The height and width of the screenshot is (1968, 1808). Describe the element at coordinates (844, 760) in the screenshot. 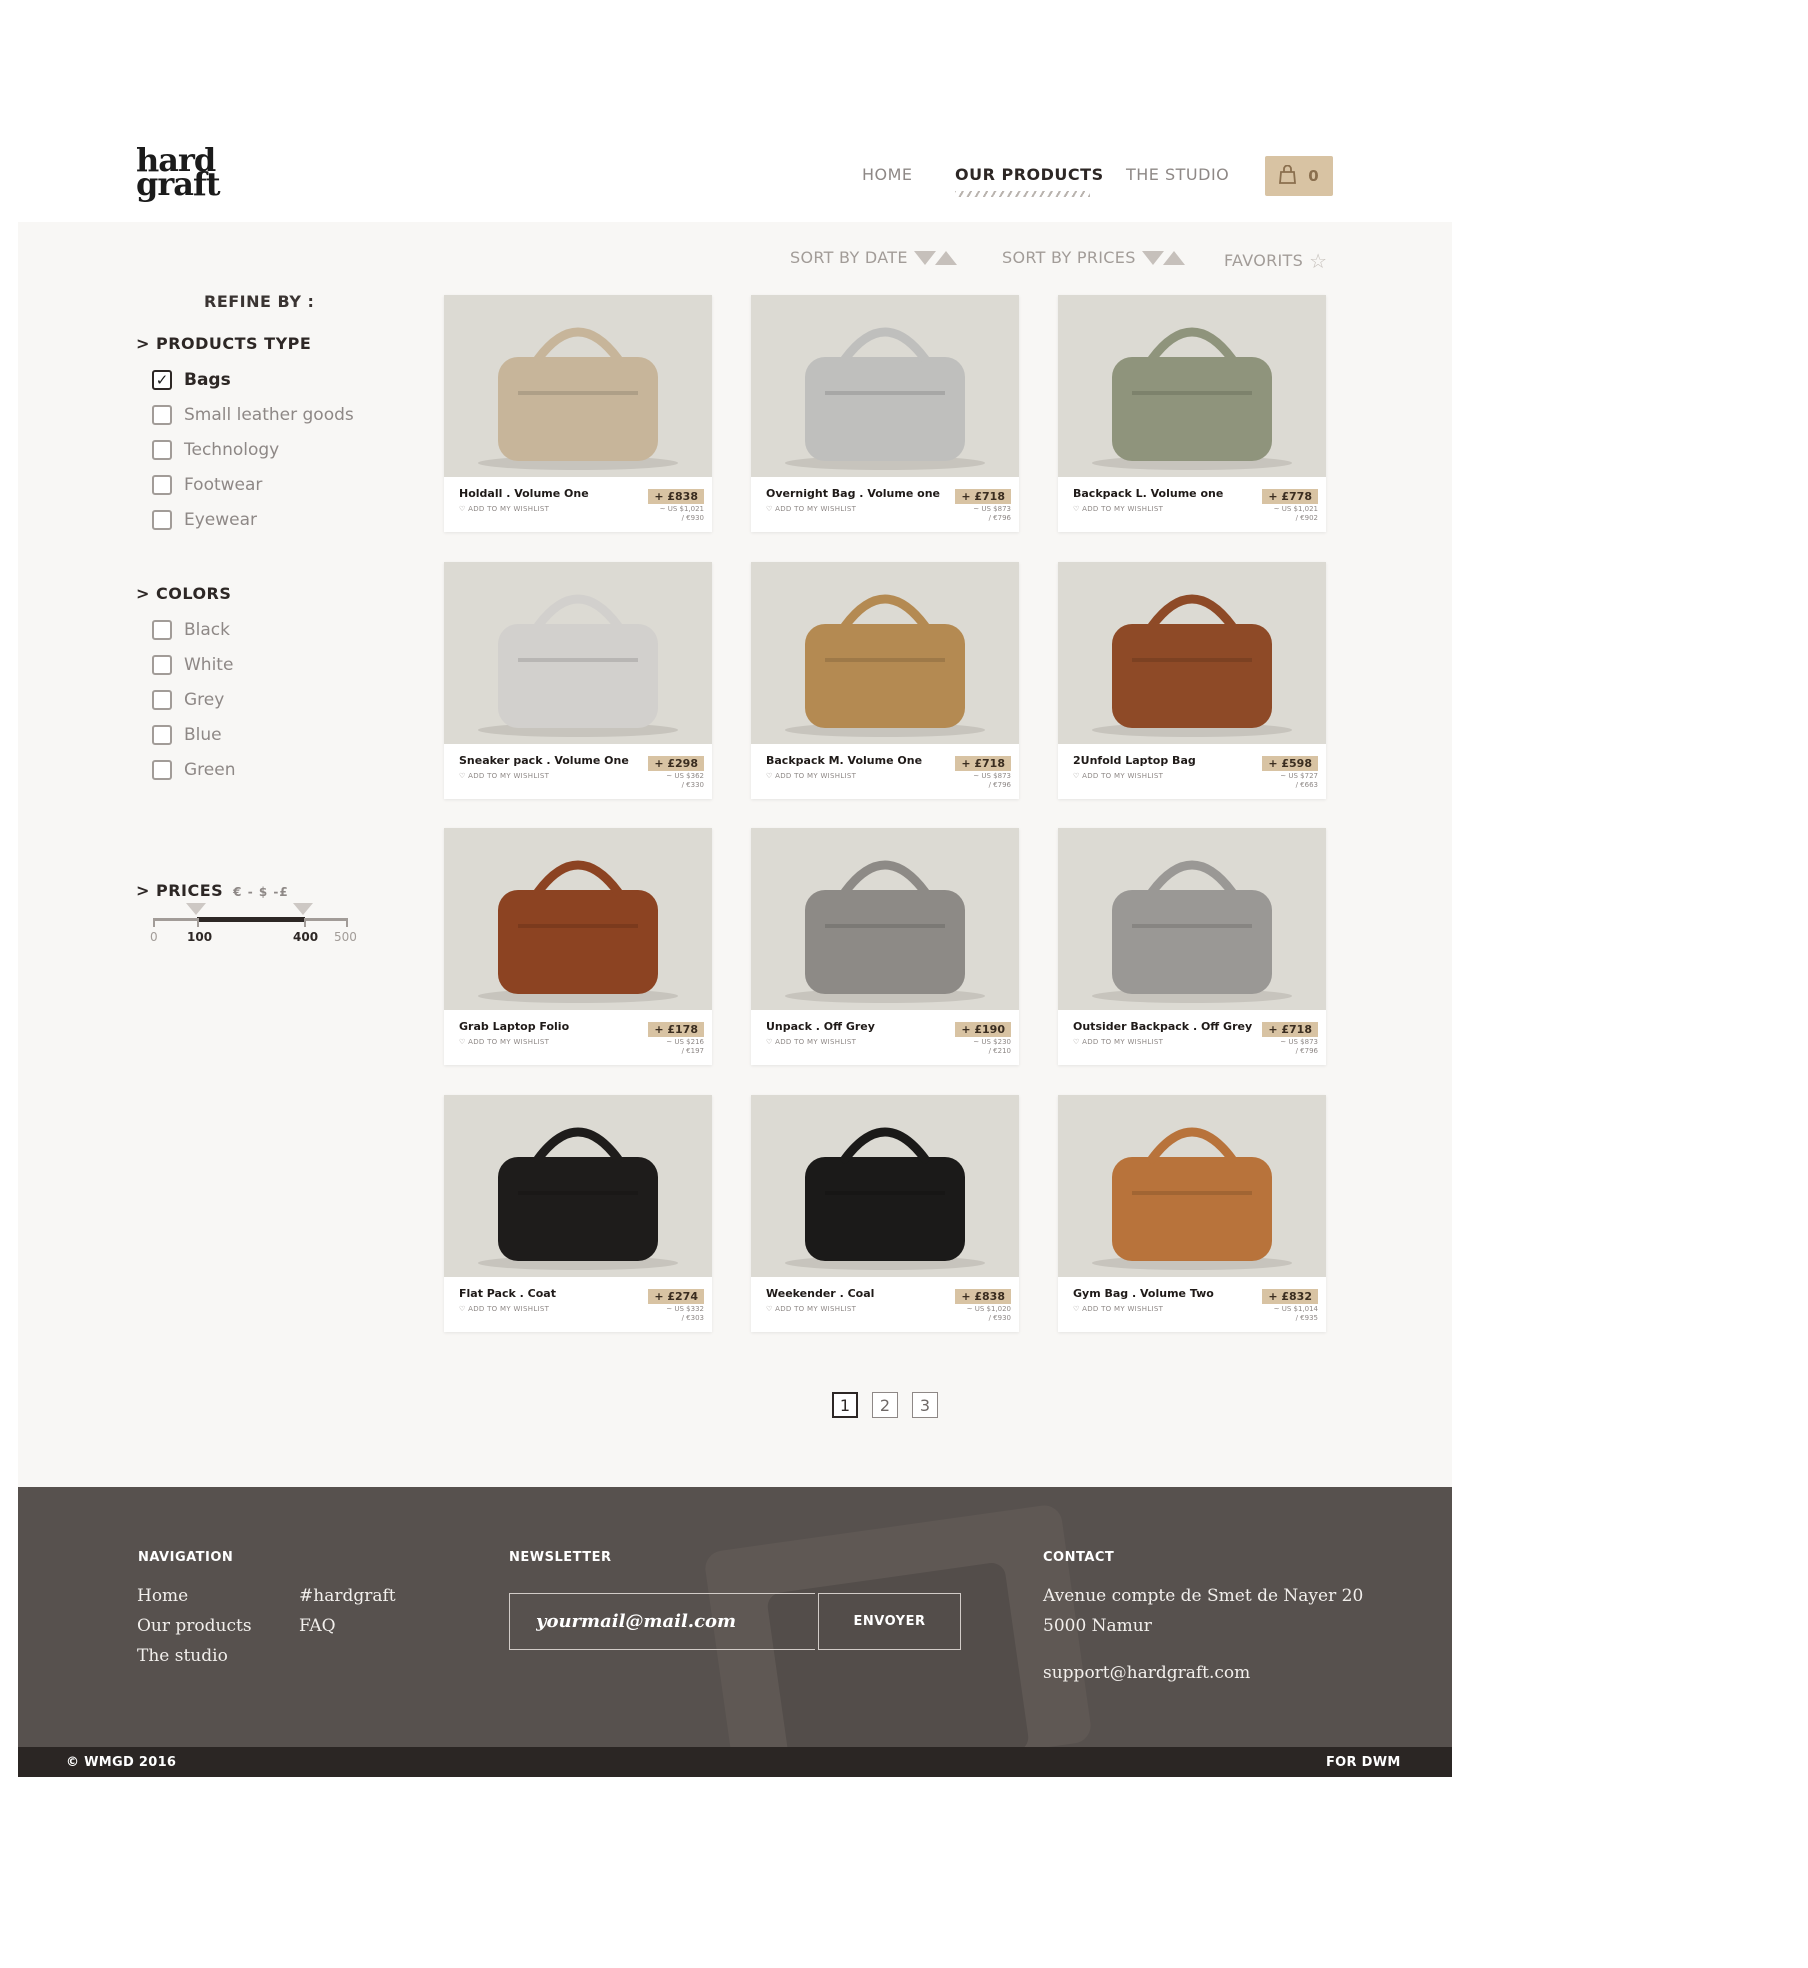

I see `product-name: Backpack M. Volume One` at that location.